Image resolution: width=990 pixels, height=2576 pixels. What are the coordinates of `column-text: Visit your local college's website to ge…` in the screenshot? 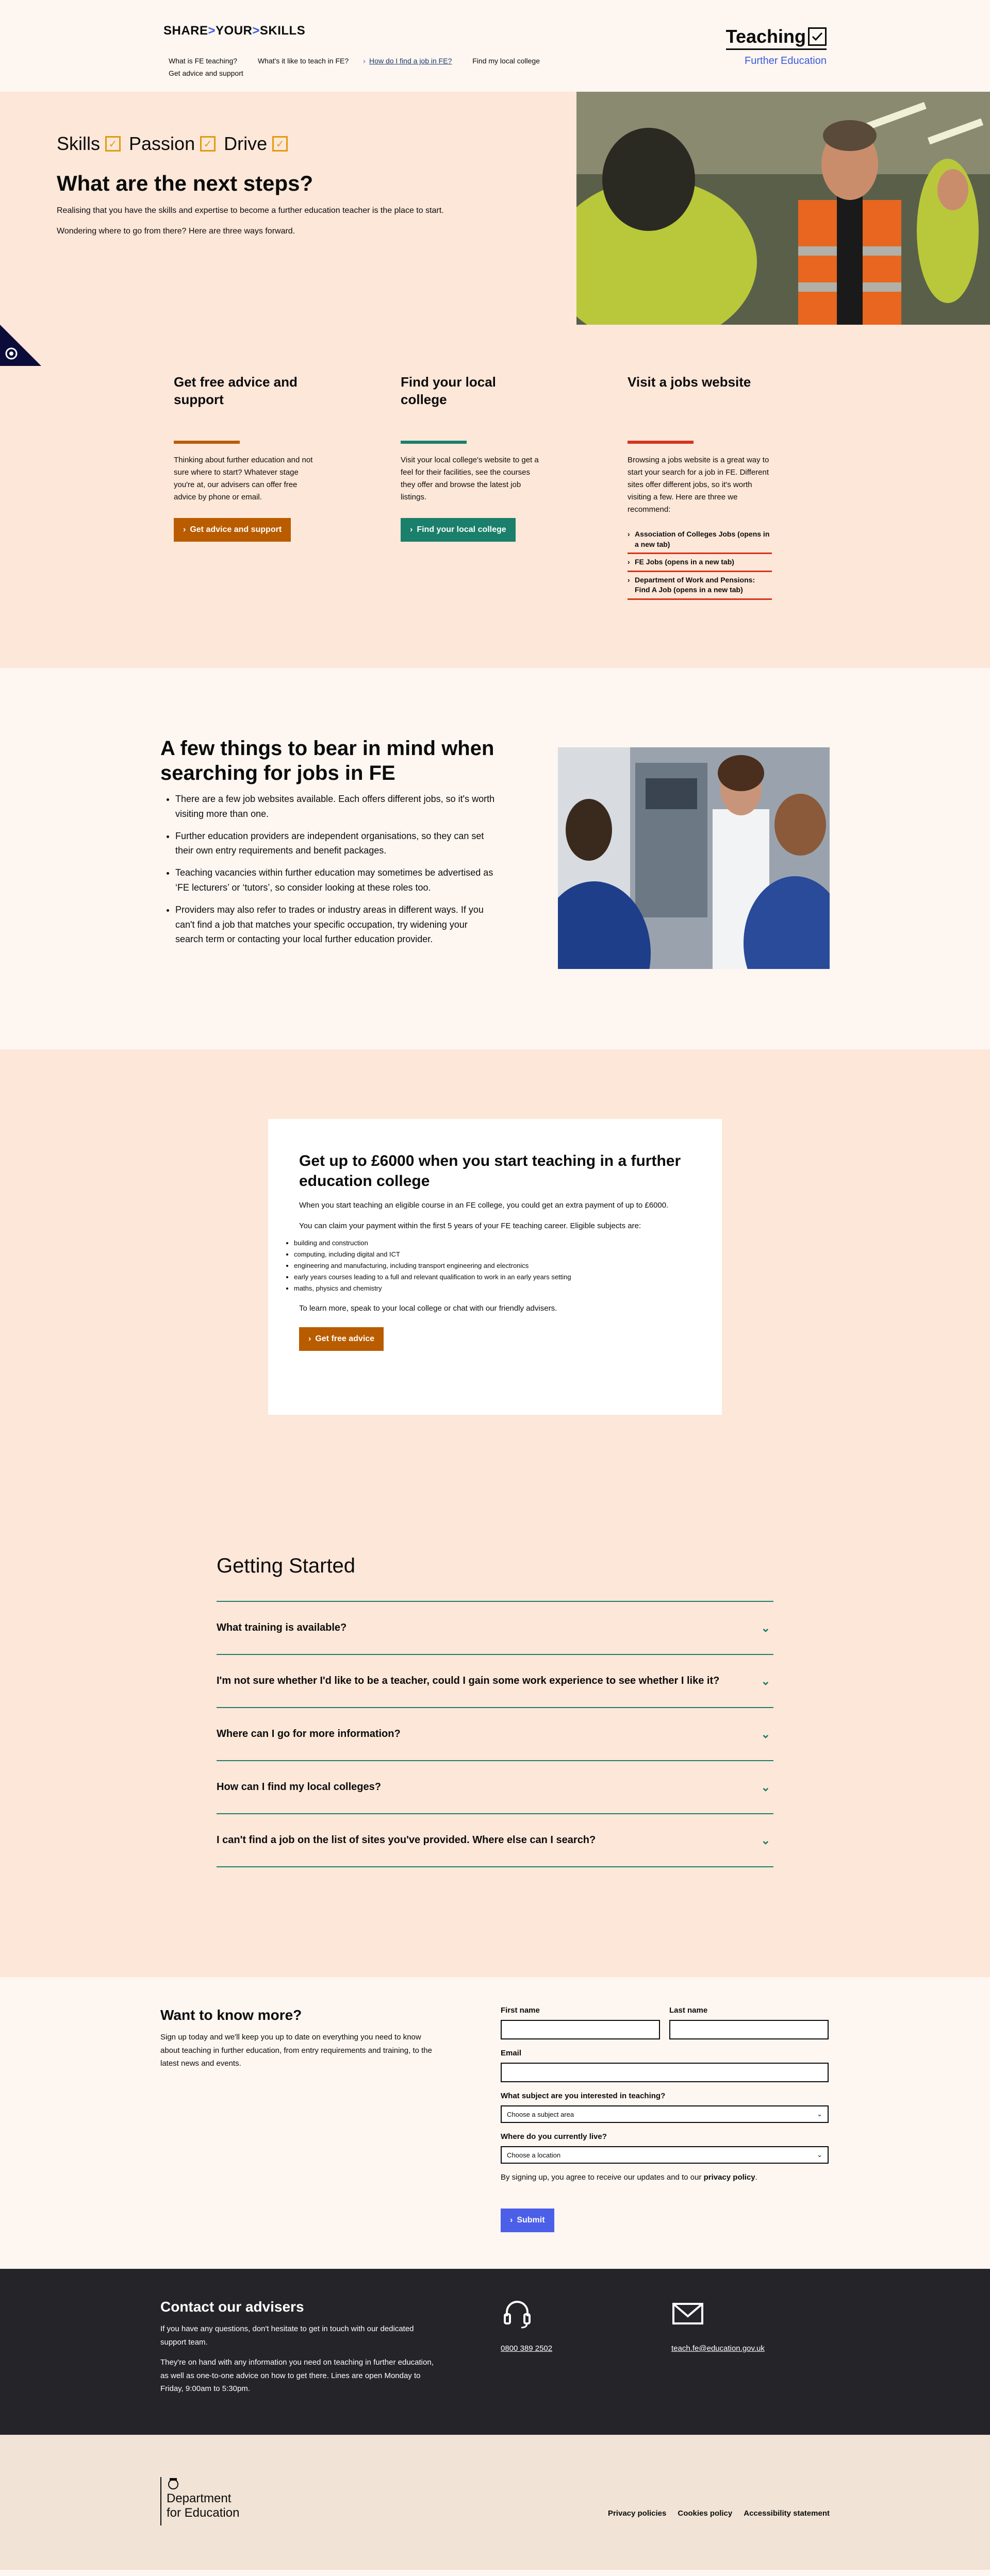 It's located at (470, 478).